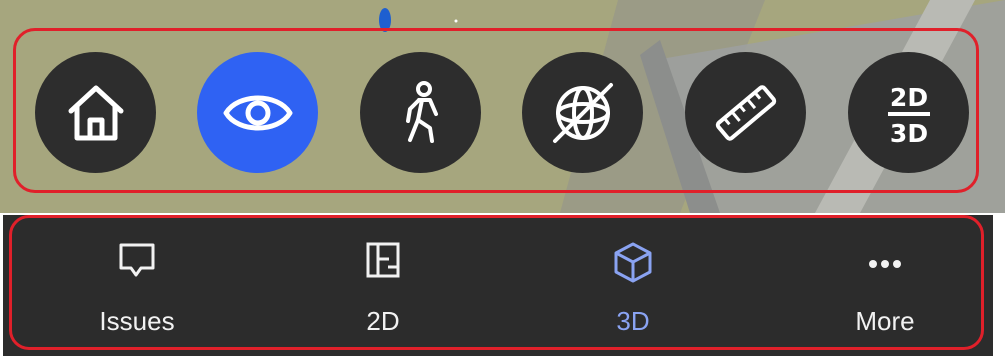 This screenshot has height=358, width=1005. I want to click on orbit-button, so click(582, 112).